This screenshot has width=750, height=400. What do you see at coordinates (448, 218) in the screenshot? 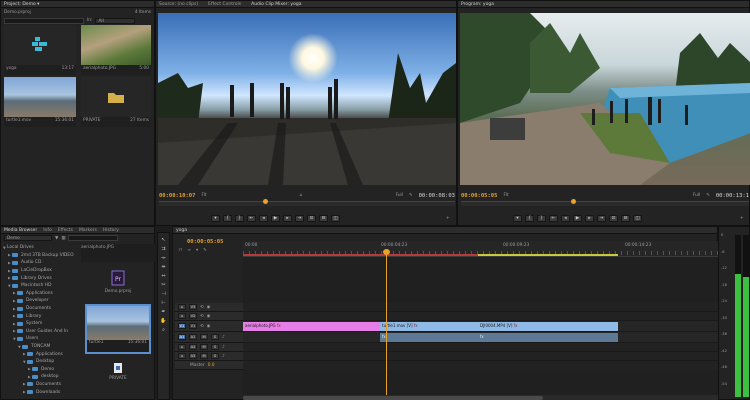
I see `source-add-button: +` at bounding box center [448, 218].